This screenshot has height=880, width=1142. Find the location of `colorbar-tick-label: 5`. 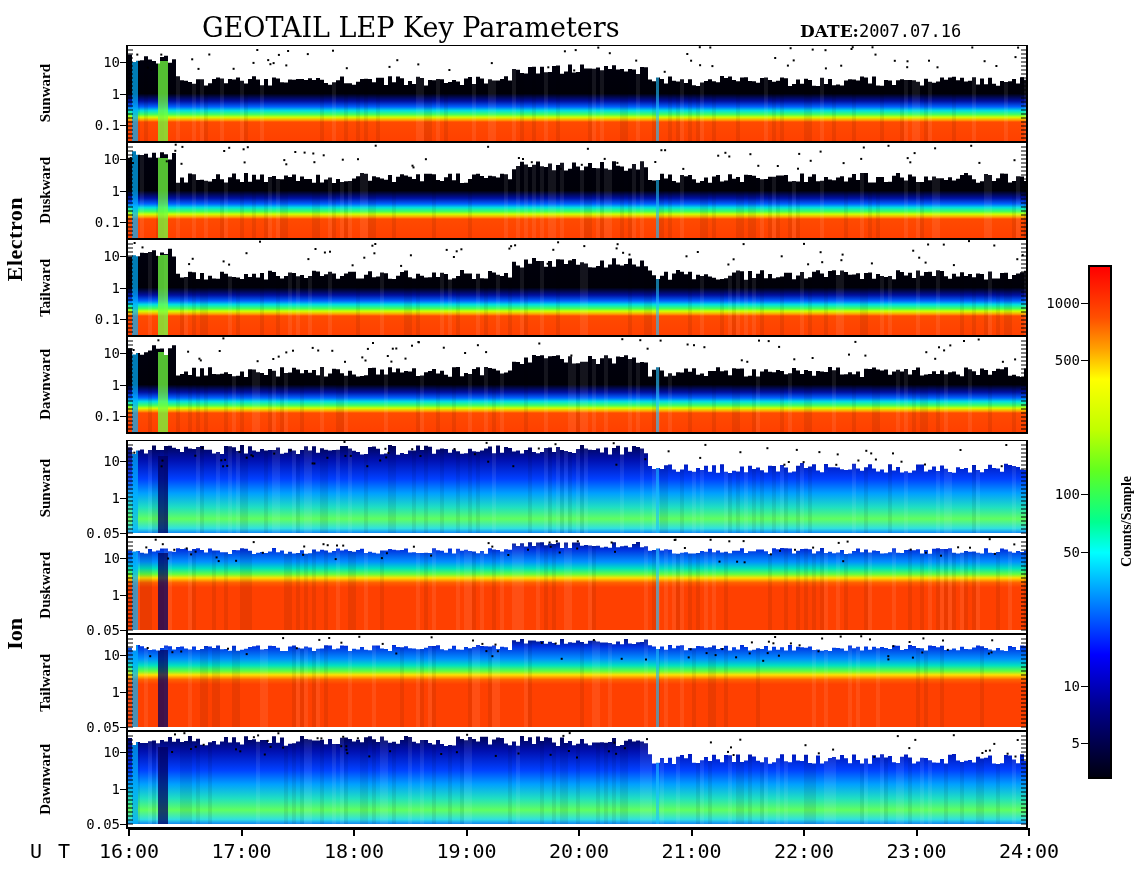

colorbar-tick-label: 5 is located at coordinates (1075, 743).